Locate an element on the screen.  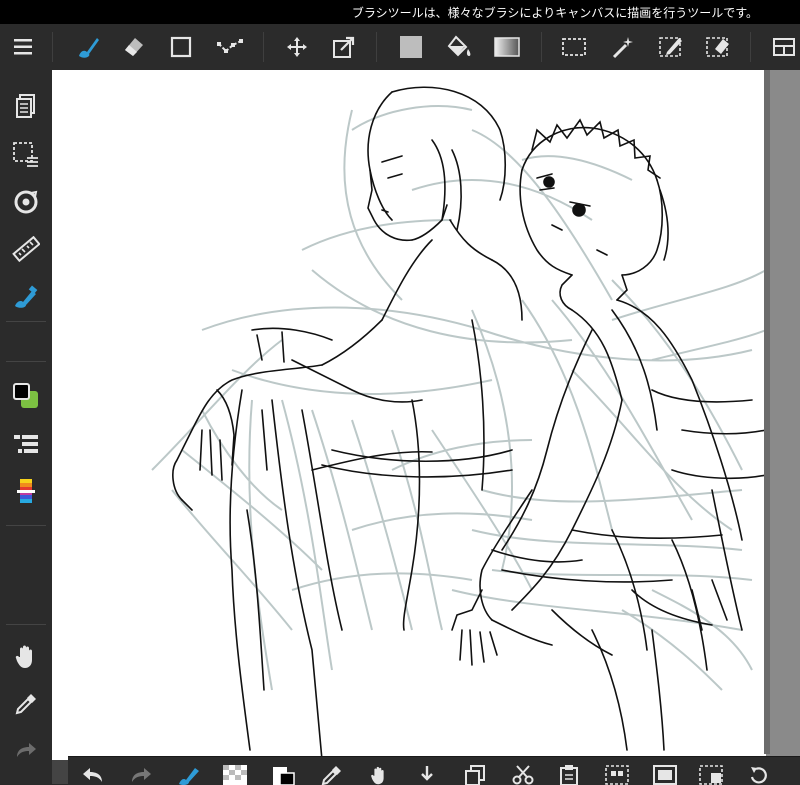
invert-select-icon is located at coordinates (711, 775).